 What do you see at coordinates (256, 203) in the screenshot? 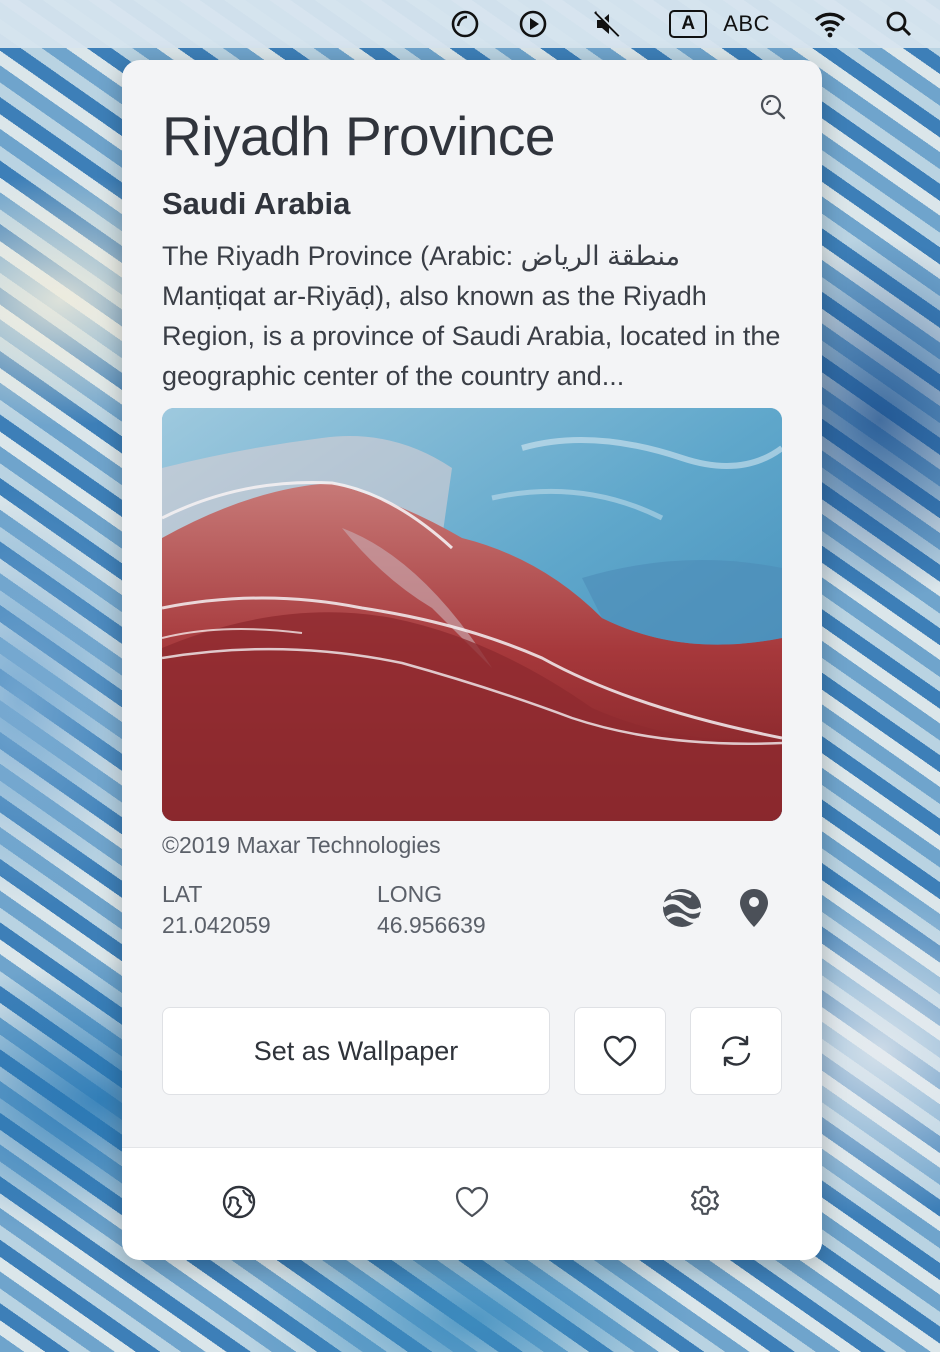
I see `location-country: Saudi Arabia` at bounding box center [256, 203].